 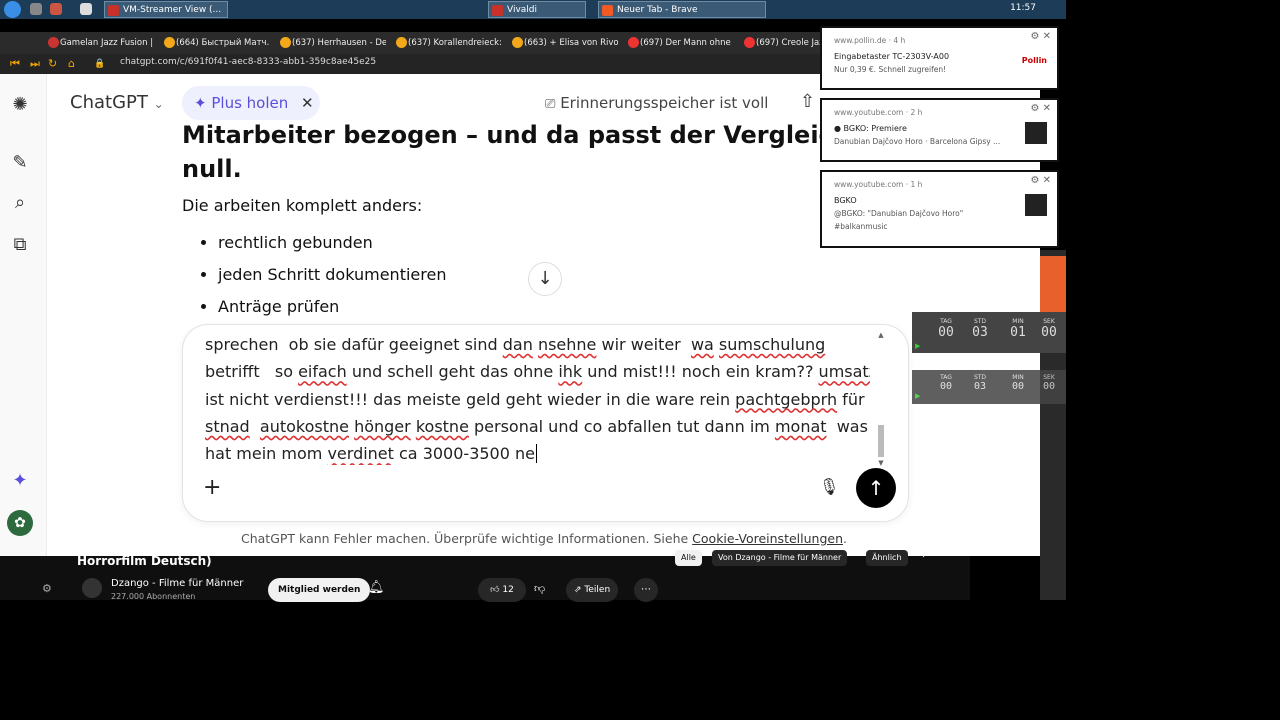 I want to click on browser-tab: (637) Herrhausen - Der H, so click(x=332, y=43).